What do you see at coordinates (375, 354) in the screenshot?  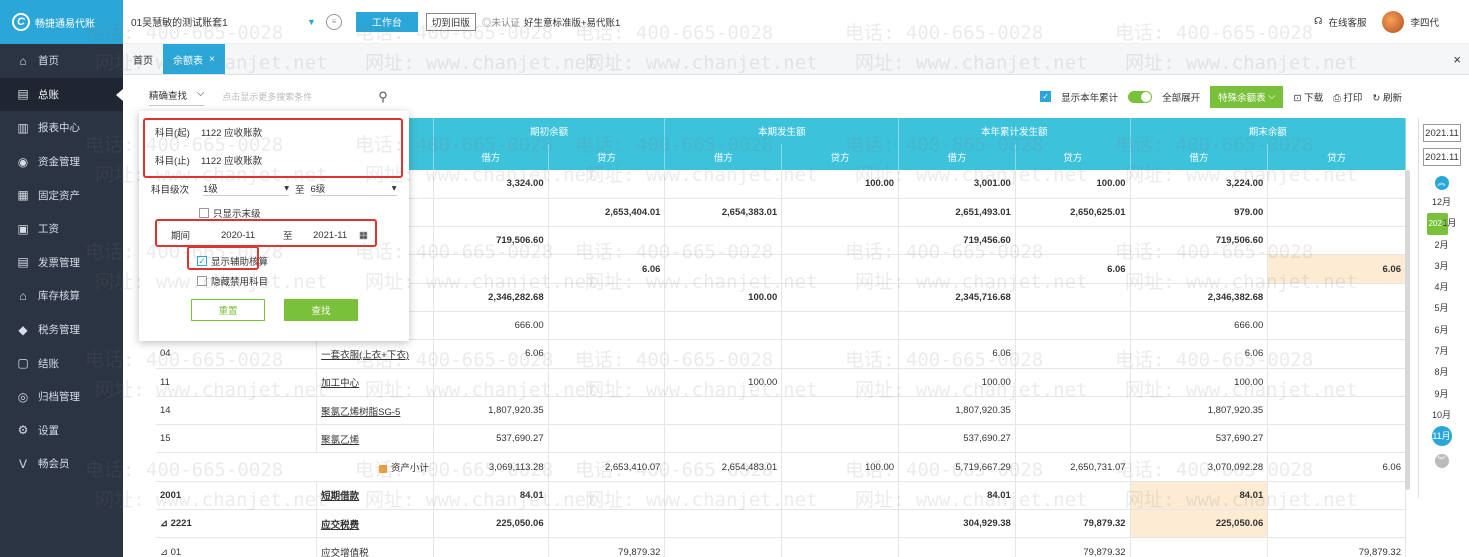 I see `row-name: 一套衣服(上衣+下衣)` at bounding box center [375, 354].